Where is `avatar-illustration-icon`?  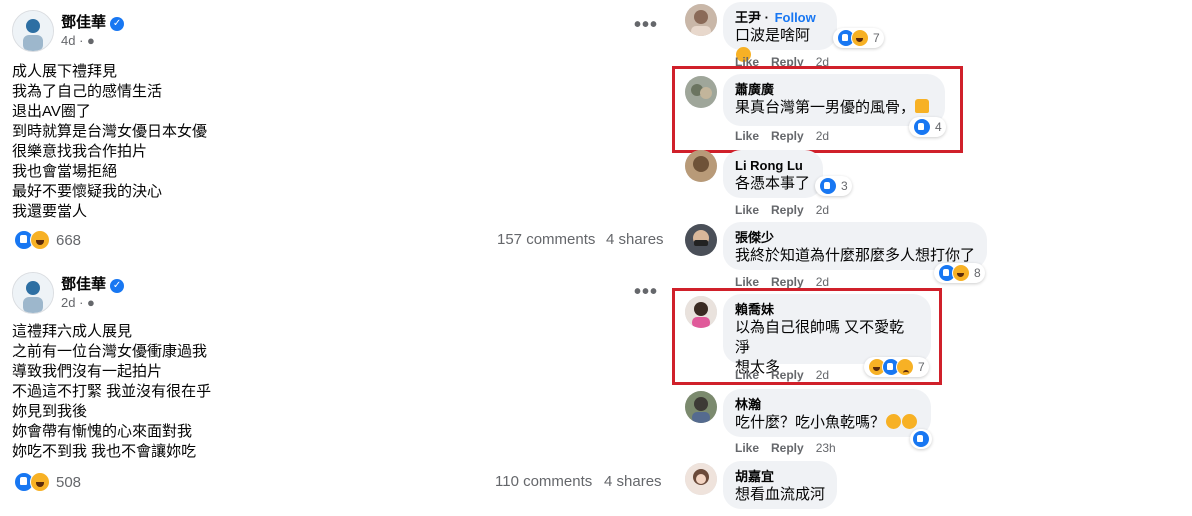 avatar-illustration-icon is located at coordinates (33, 293).